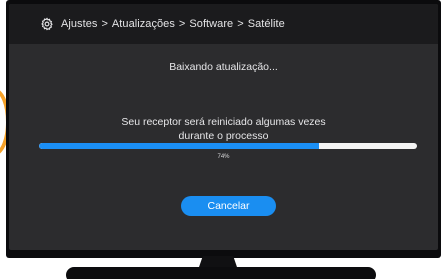 The height and width of the screenshot is (279, 441). Describe the element at coordinates (211, 24) in the screenshot. I see `breadcrumb-item-software: Software` at that location.